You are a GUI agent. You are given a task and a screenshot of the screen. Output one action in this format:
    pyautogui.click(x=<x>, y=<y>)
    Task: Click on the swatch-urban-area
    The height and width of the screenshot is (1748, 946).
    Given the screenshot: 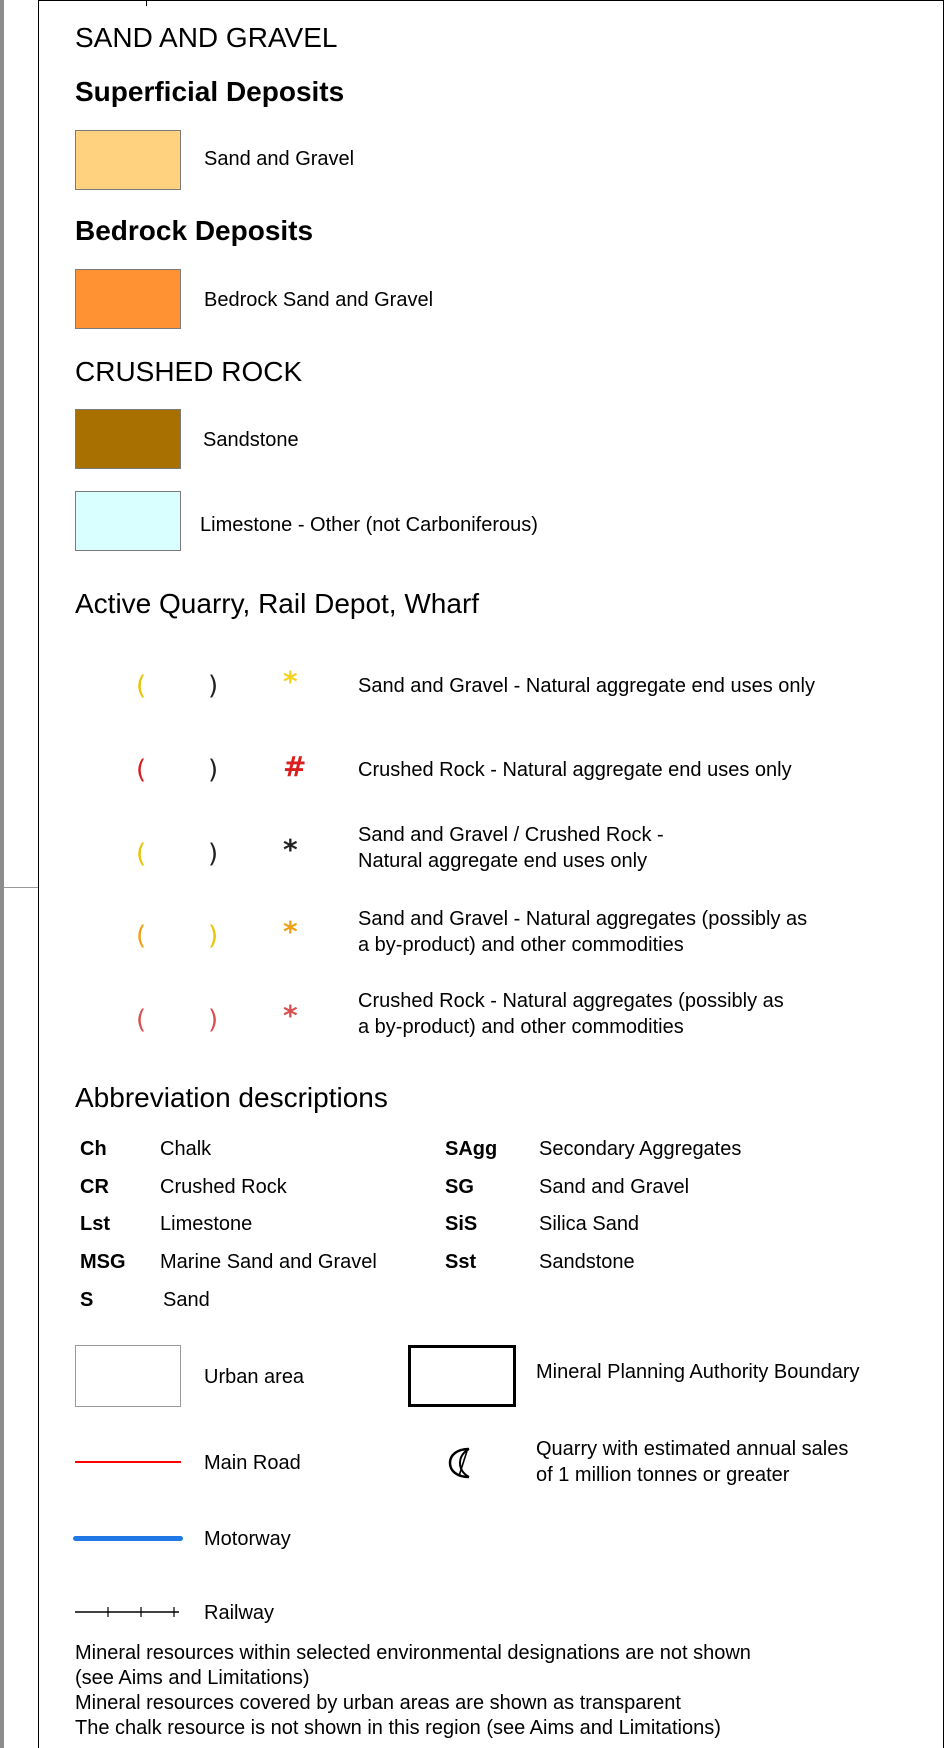 What is the action you would take?
    pyautogui.click(x=128, y=1376)
    